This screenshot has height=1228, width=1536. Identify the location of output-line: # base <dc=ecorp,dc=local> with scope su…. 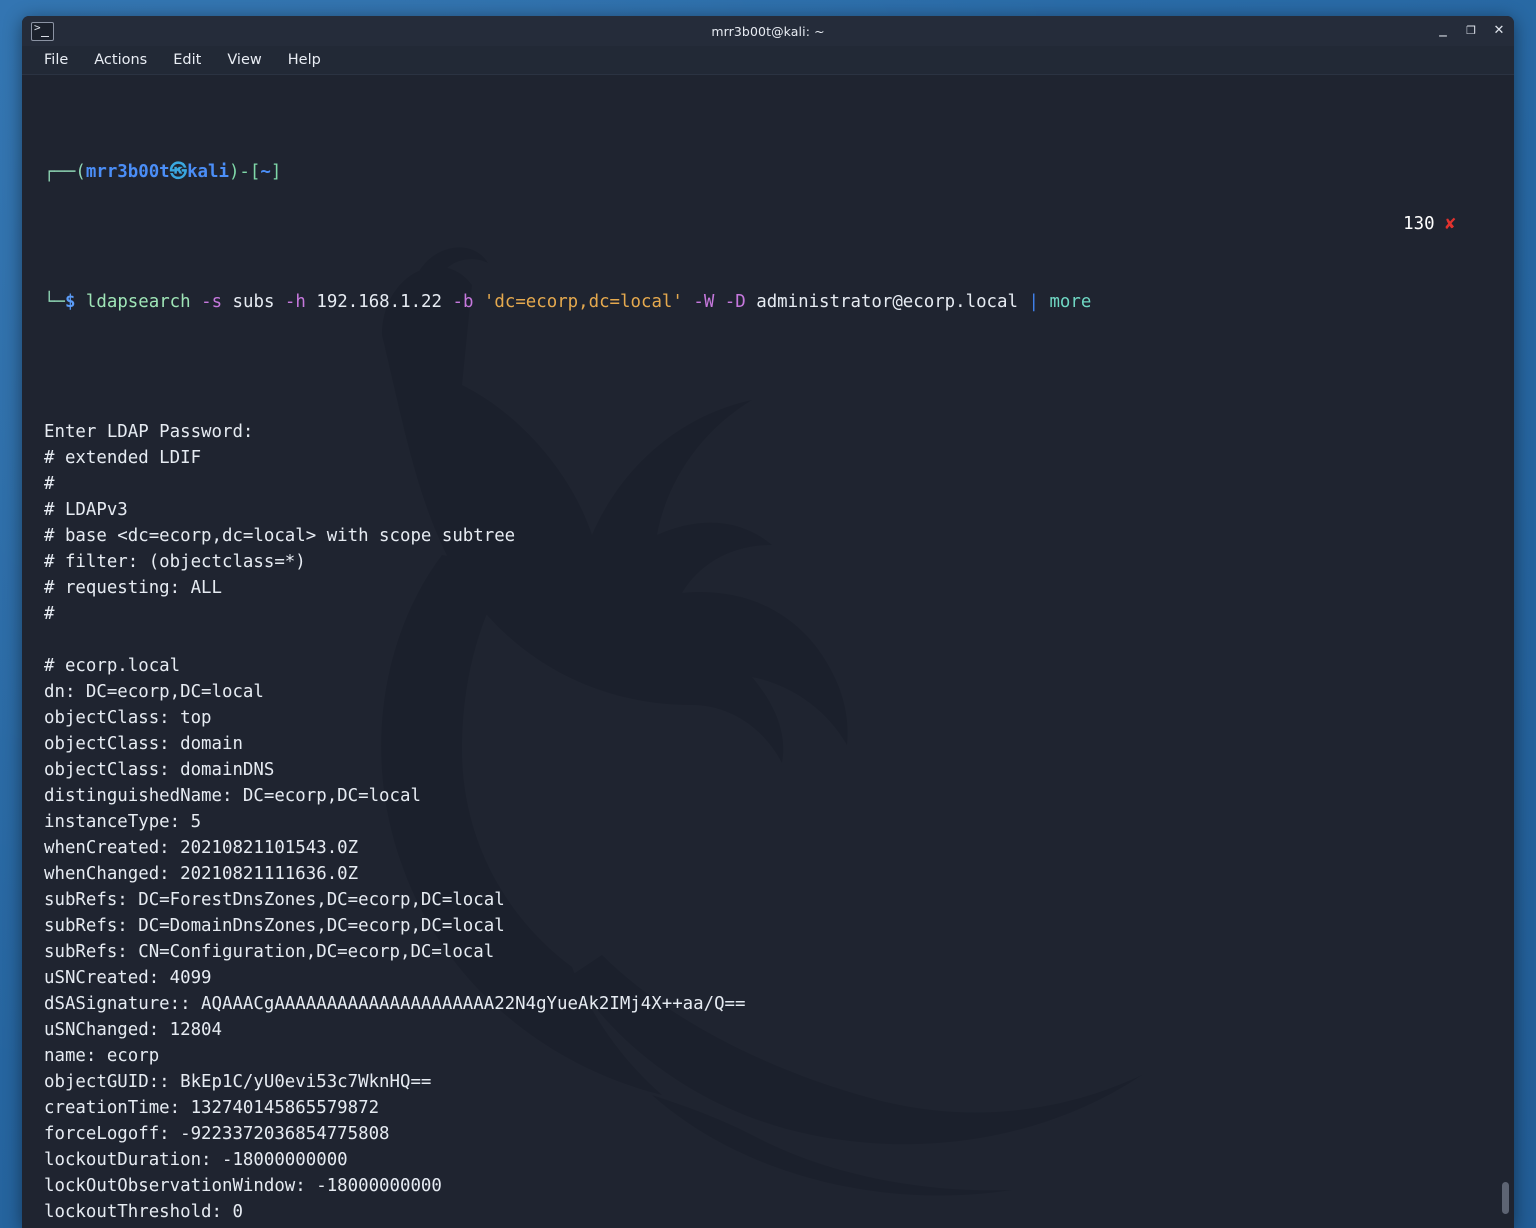
(280, 536).